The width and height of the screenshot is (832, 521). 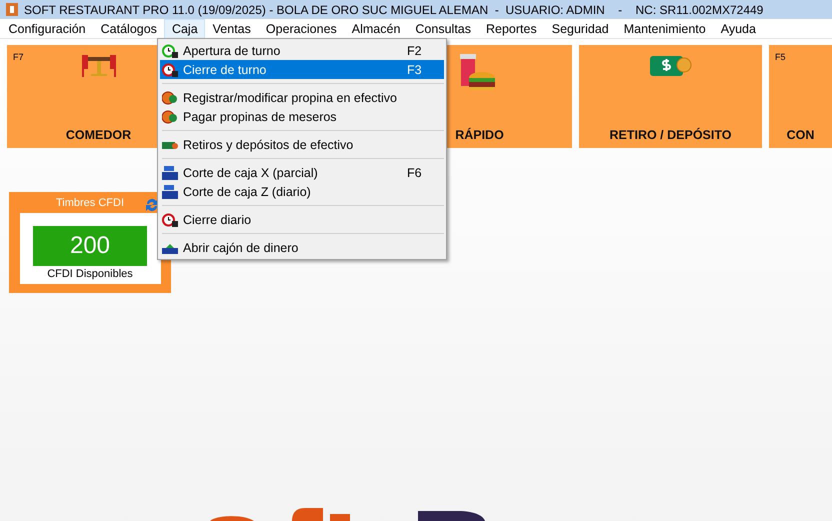 What do you see at coordinates (90, 204) in the screenshot?
I see `card-title: Timbres CFDI` at bounding box center [90, 204].